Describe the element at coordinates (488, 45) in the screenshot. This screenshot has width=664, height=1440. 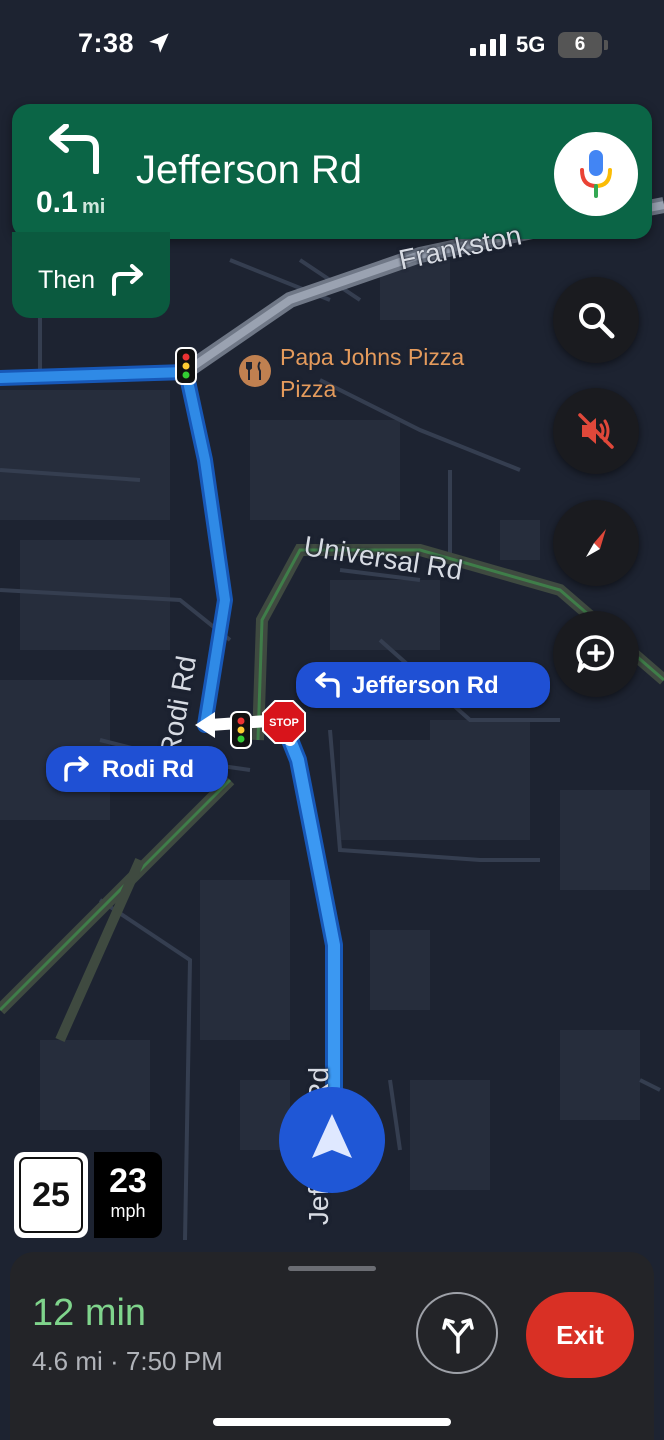
I see `cellular-signal-icon` at that location.